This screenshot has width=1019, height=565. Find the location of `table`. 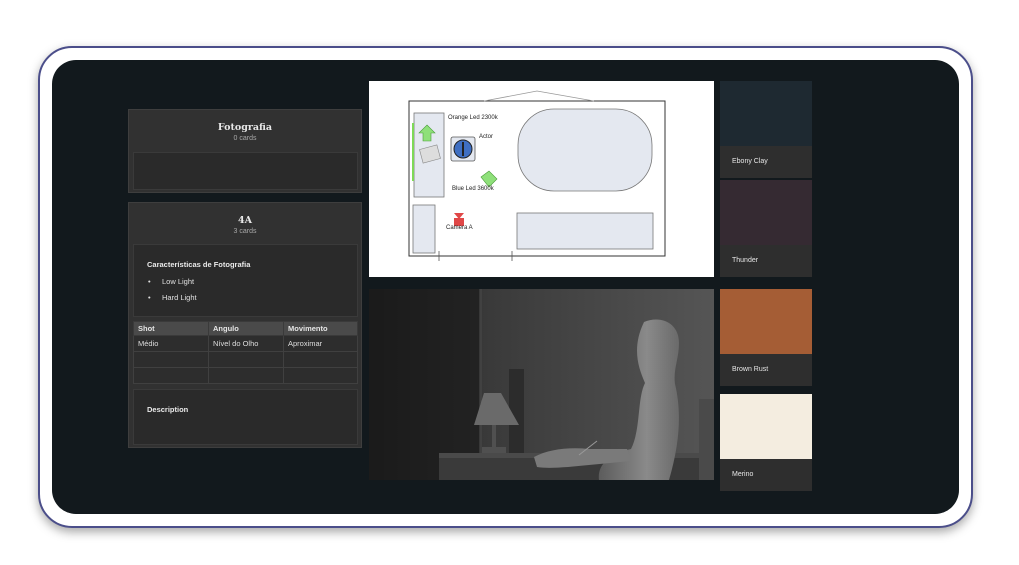

table is located at coordinates (585, 231).